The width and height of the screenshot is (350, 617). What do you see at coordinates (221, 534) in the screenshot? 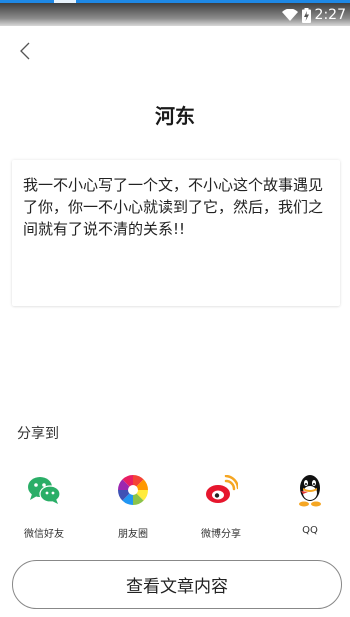
I see `share-weibo-label: 微博分享` at bounding box center [221, 534].